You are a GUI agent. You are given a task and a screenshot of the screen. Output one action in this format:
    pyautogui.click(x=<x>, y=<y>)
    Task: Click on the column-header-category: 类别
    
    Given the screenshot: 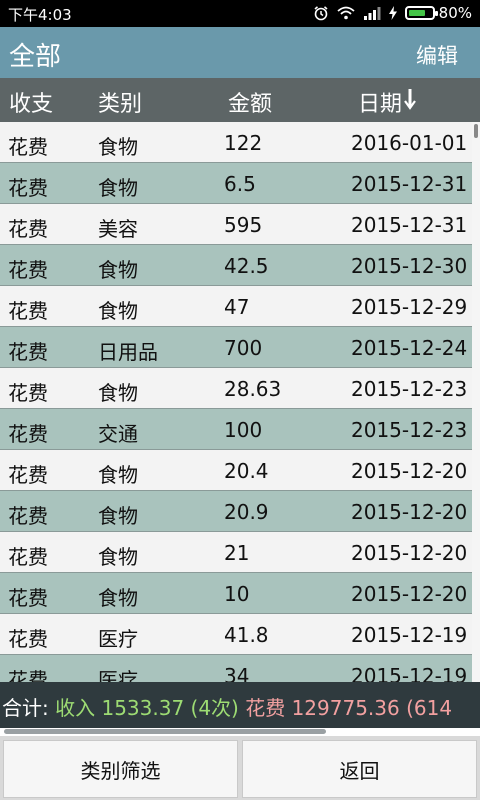 What is the action you would take?
    pyautogui.click(x=120, y=102)
    